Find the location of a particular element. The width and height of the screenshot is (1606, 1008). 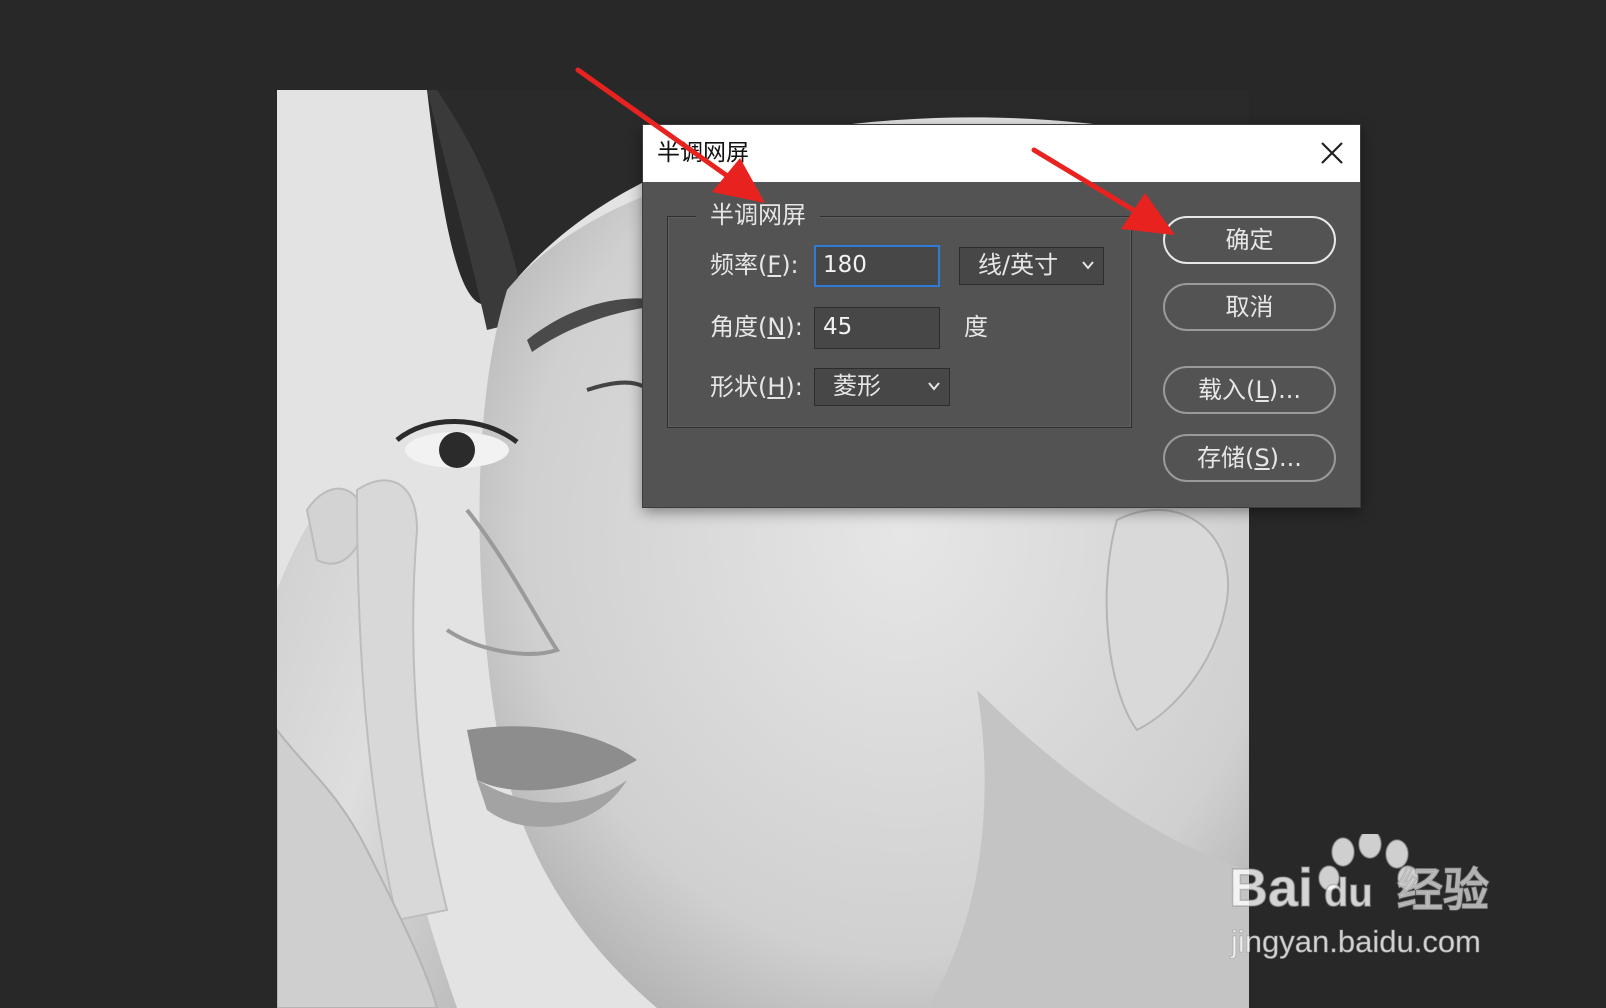

save-label-key: S is located at coordinates (1262, 458).